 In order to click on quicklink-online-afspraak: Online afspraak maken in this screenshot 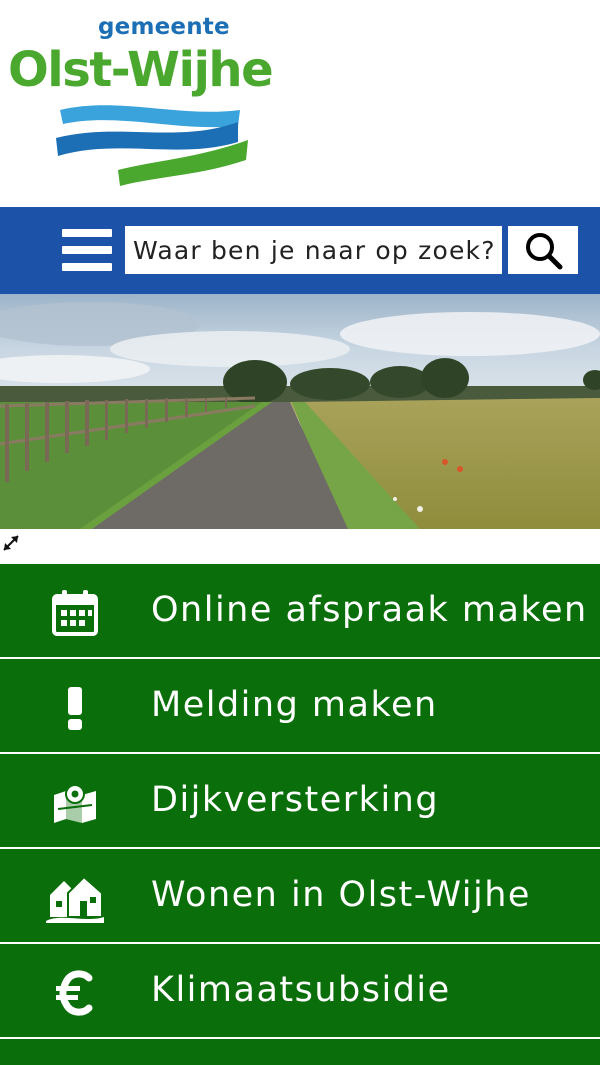, I will do `click(300, 611)`.